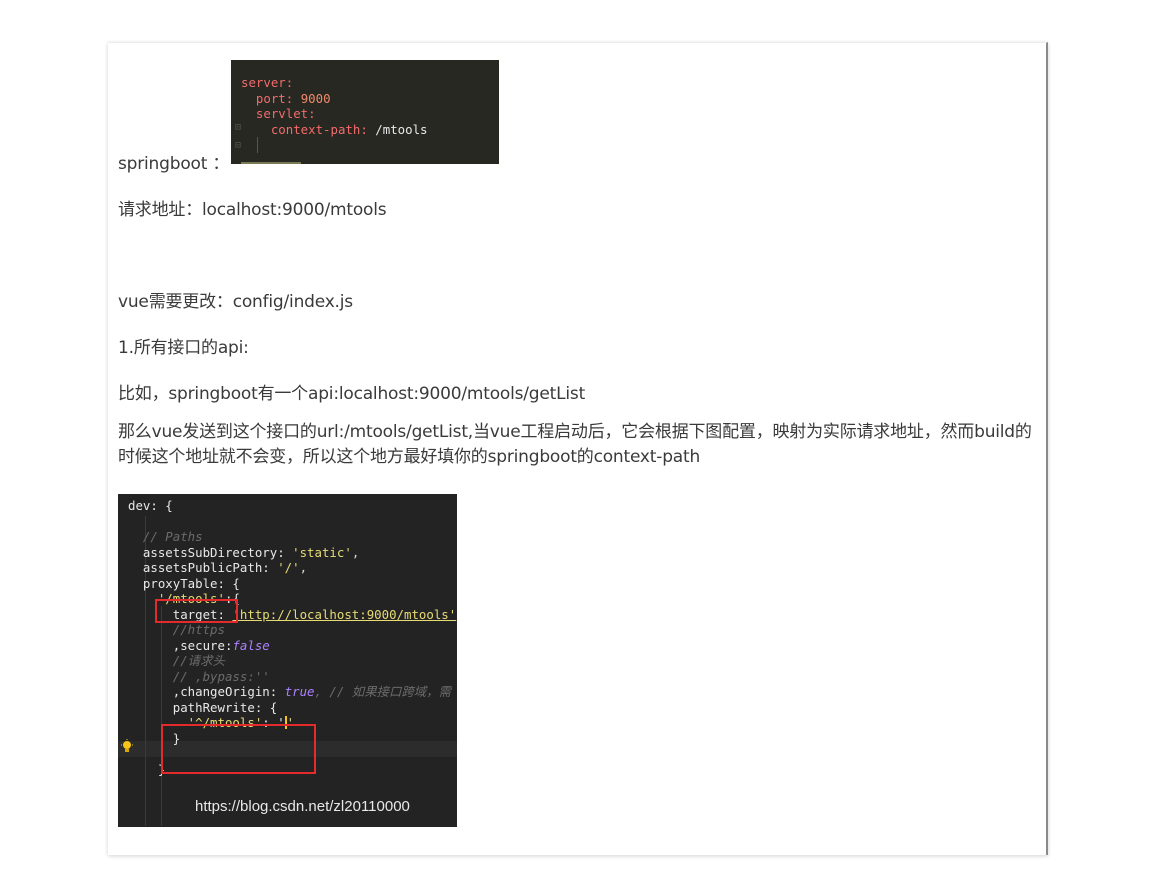 The width and height of the screenshot is (1155, 893). Describe the element at coordinates (127, 745) in the screenshot. I see `lightbulb-icon` at that location.